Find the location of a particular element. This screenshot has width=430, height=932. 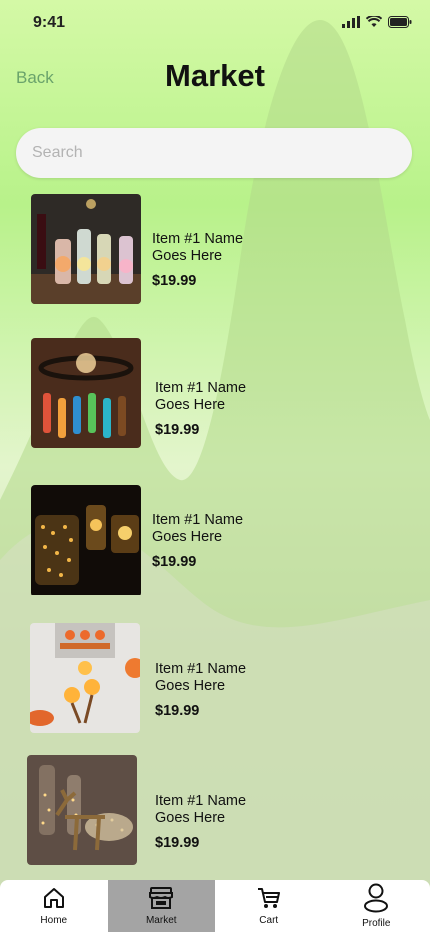

status-bar: 9:41 is located at coordinates (215, 22).